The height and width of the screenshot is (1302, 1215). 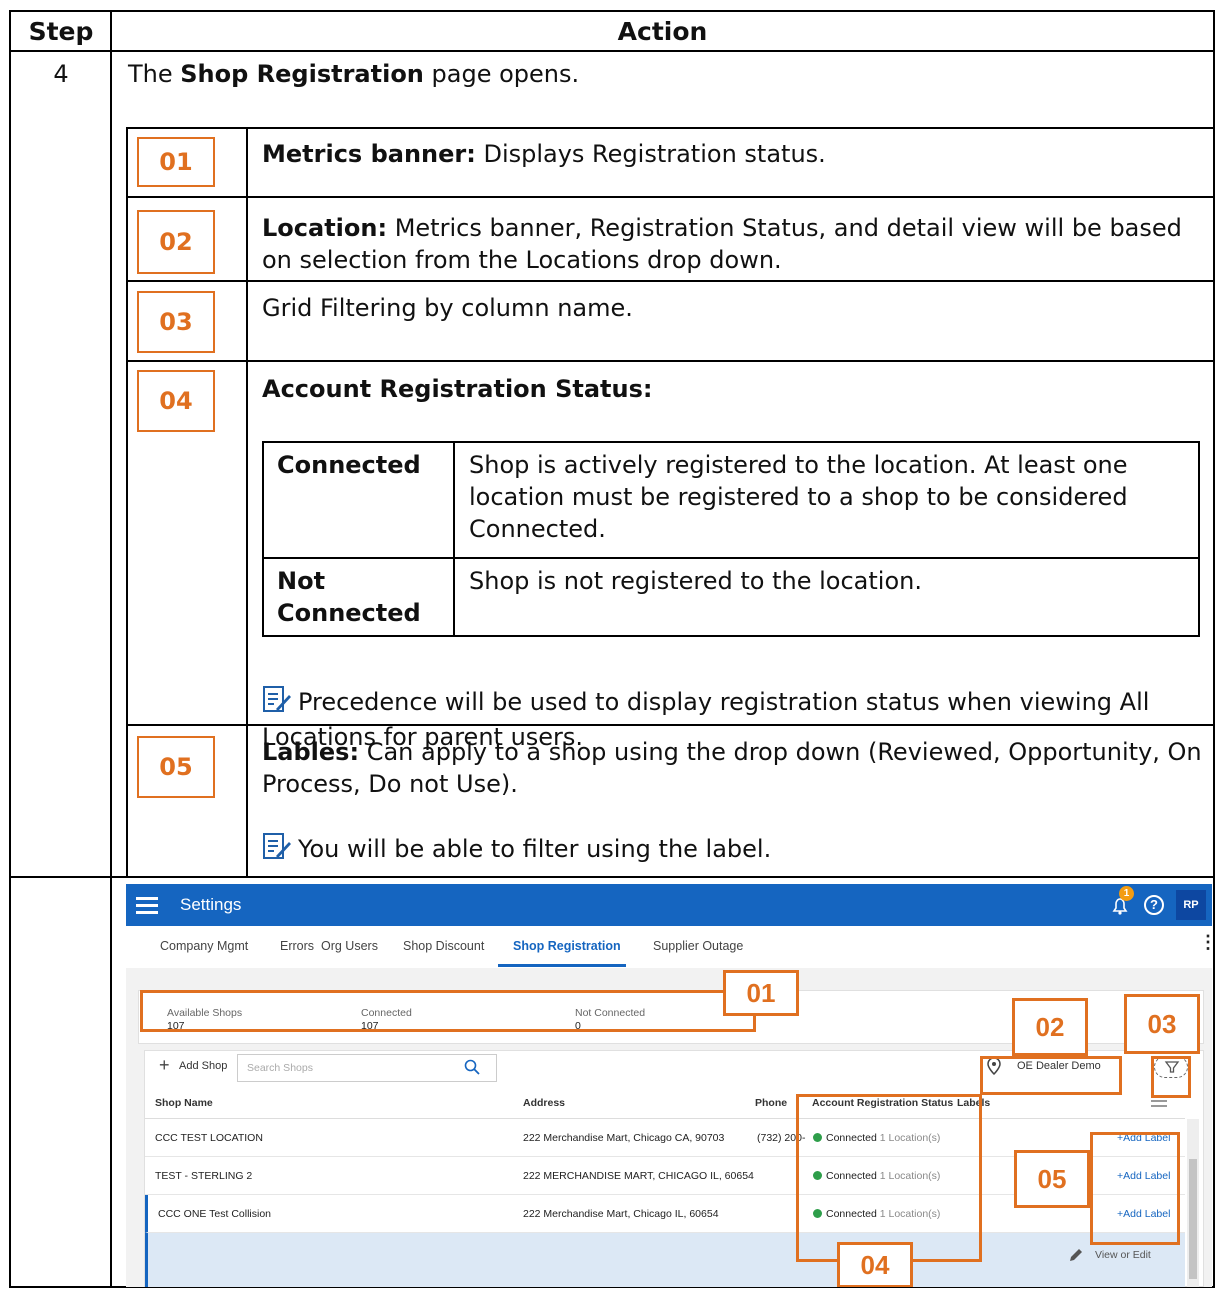 I want to click on scrollbar, so click(x=1193, y=1203).